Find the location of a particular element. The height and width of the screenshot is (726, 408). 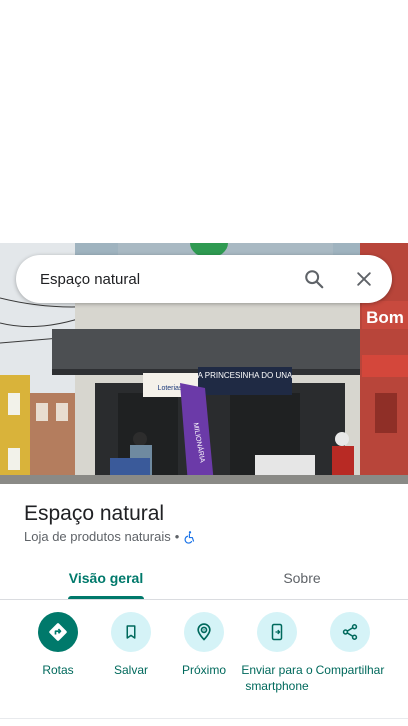

lottery-sign-text: Loterias is located at coordinates (170, 388).